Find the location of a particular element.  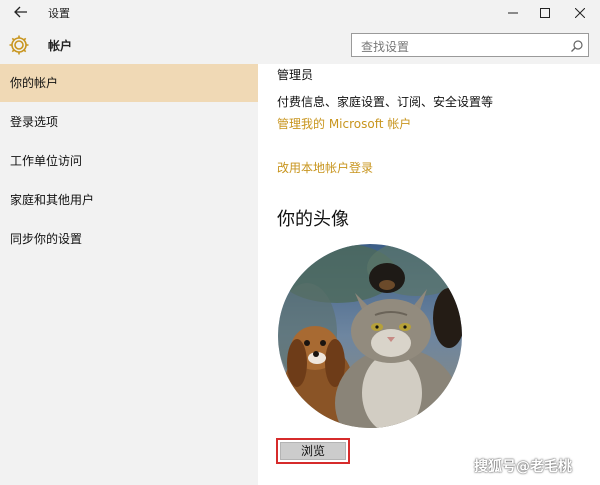

back-arrow-icon is located at coordinates (21, 13).